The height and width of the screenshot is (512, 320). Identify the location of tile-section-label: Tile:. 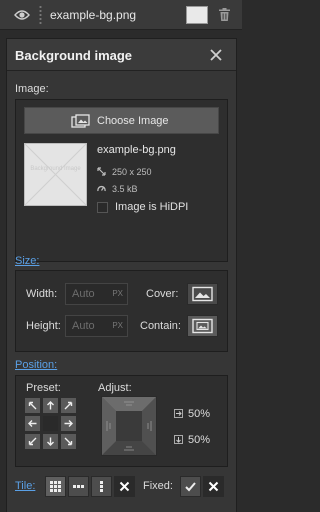
(25, 486).